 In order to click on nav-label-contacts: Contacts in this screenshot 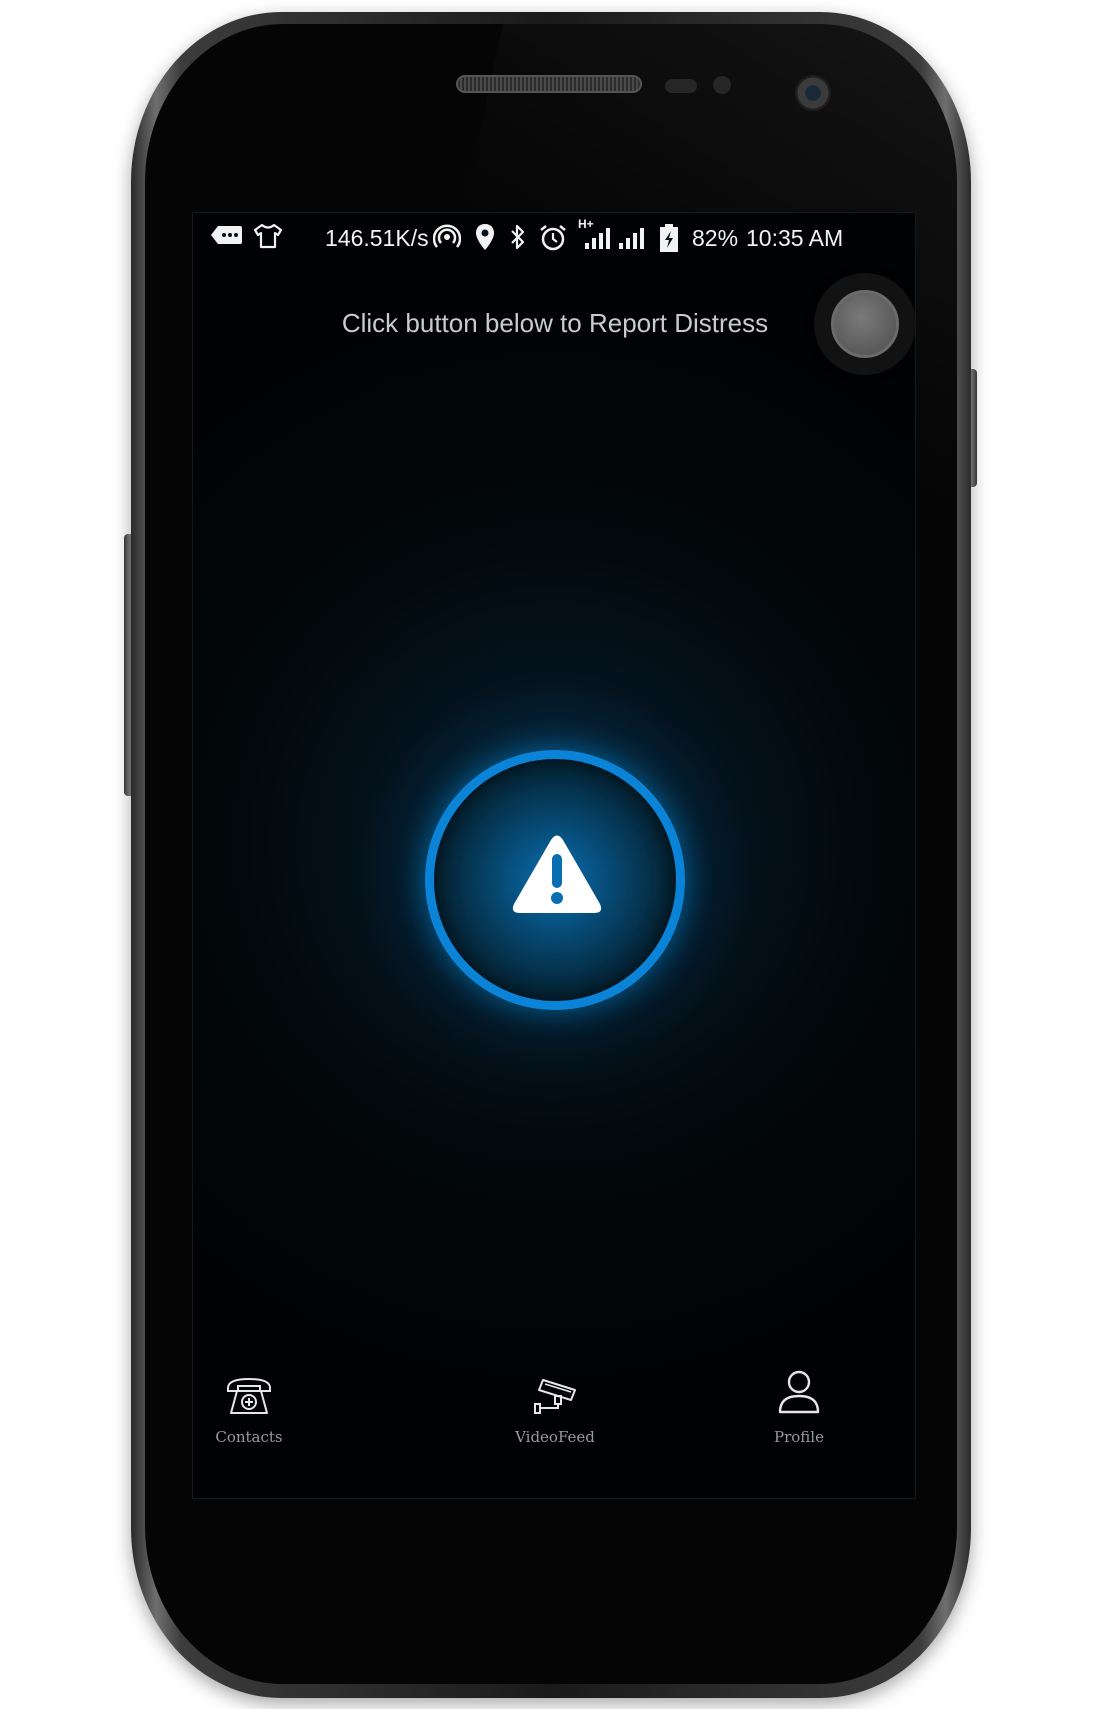, I will do `click(249, 1437)`.